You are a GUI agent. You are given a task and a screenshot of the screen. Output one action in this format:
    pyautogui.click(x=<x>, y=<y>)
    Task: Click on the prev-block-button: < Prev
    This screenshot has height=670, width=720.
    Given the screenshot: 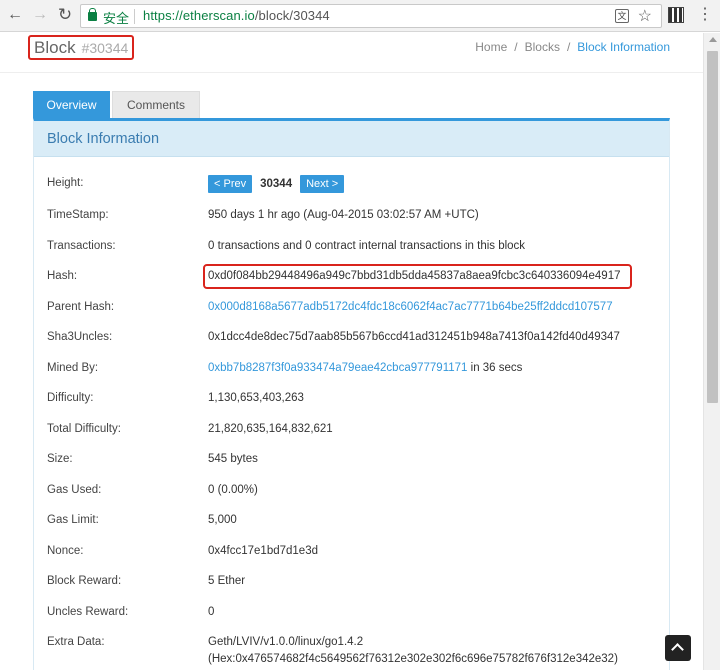 What is the action you would take?
    pyautogui.click(x=230, y=184)
    